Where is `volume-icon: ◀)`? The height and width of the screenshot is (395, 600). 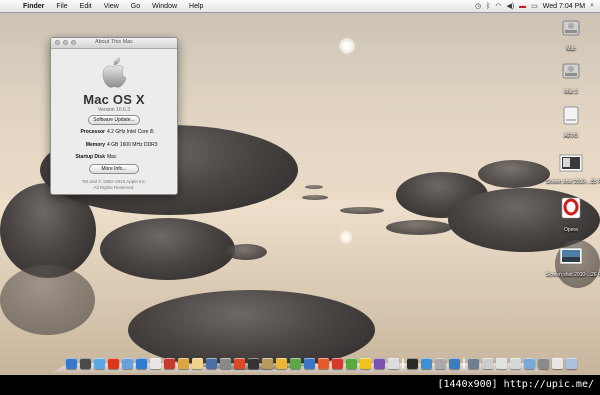
volume-icon: ◀) is located at coordinates (510, 6).